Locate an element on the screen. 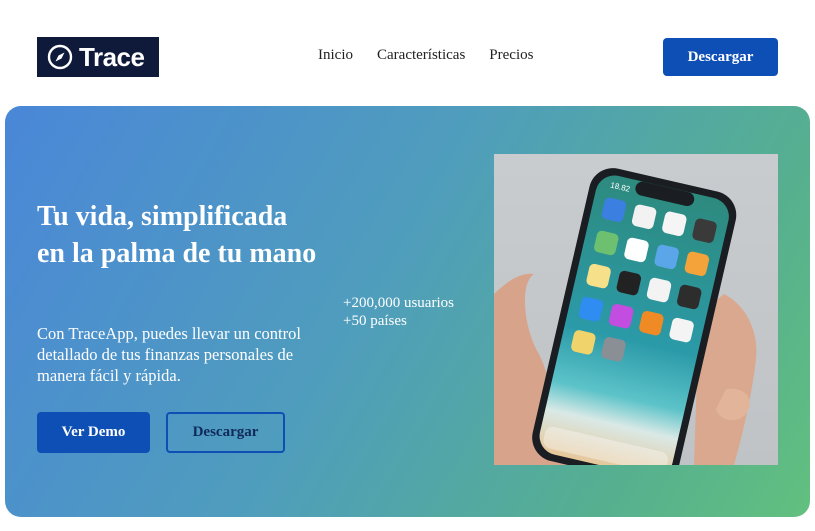 The image size is (815, 531). nav-item-caracteristicas: Características is located at coordinates (421, 55).